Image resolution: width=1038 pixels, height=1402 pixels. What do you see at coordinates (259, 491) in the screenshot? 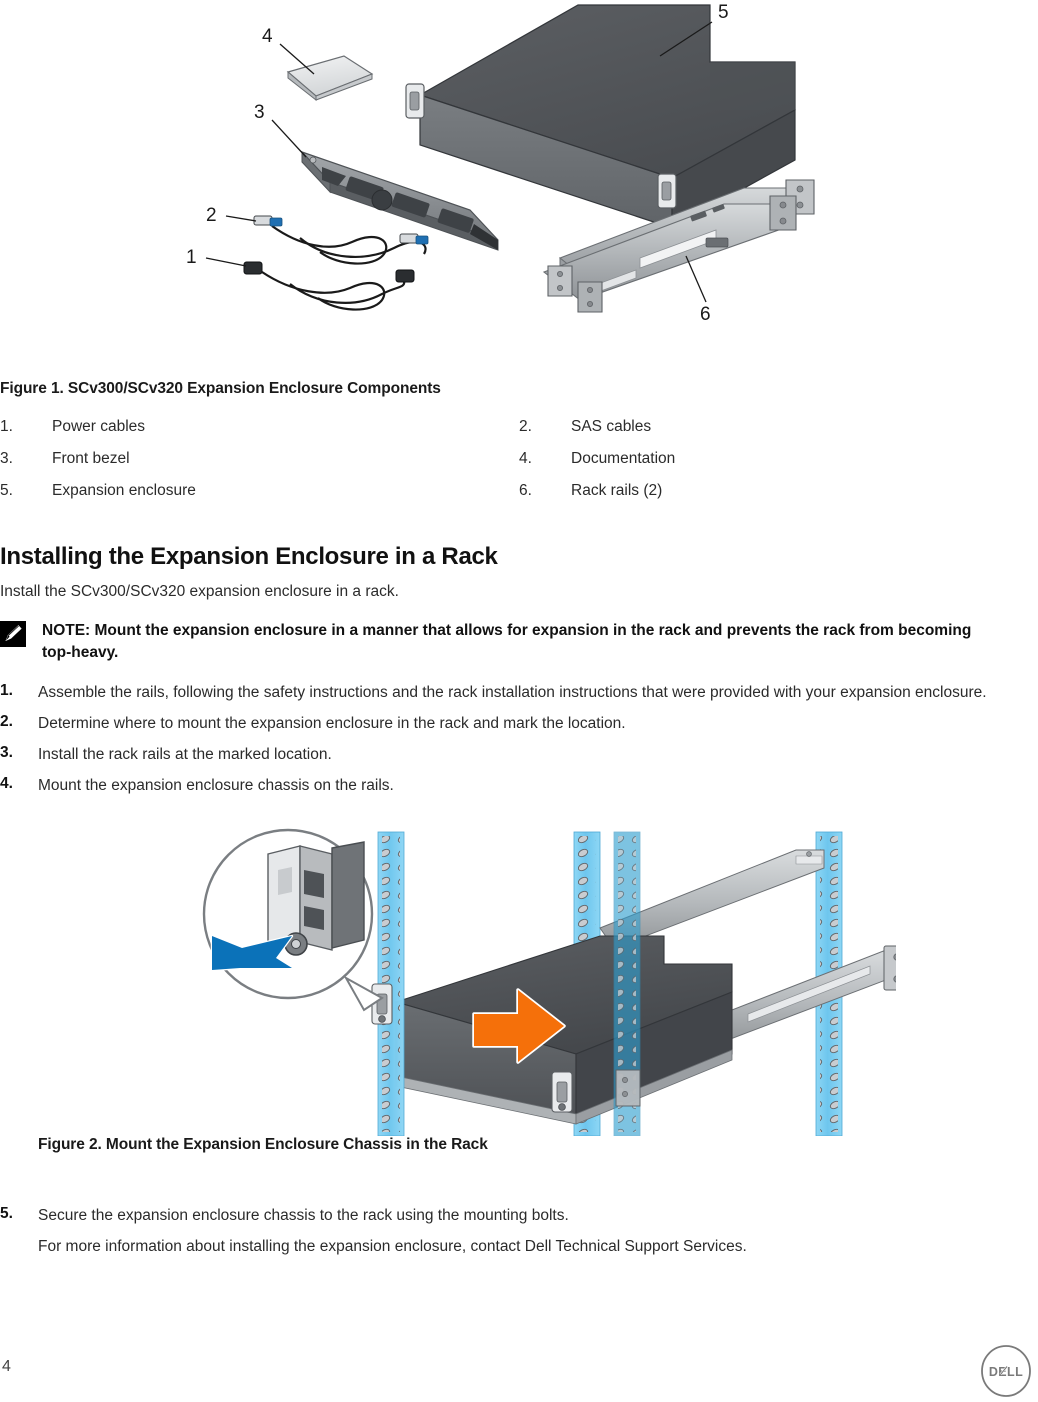
I see `legend-item-5: 5. Expansion enclosure` at bounding box center [259, 491].